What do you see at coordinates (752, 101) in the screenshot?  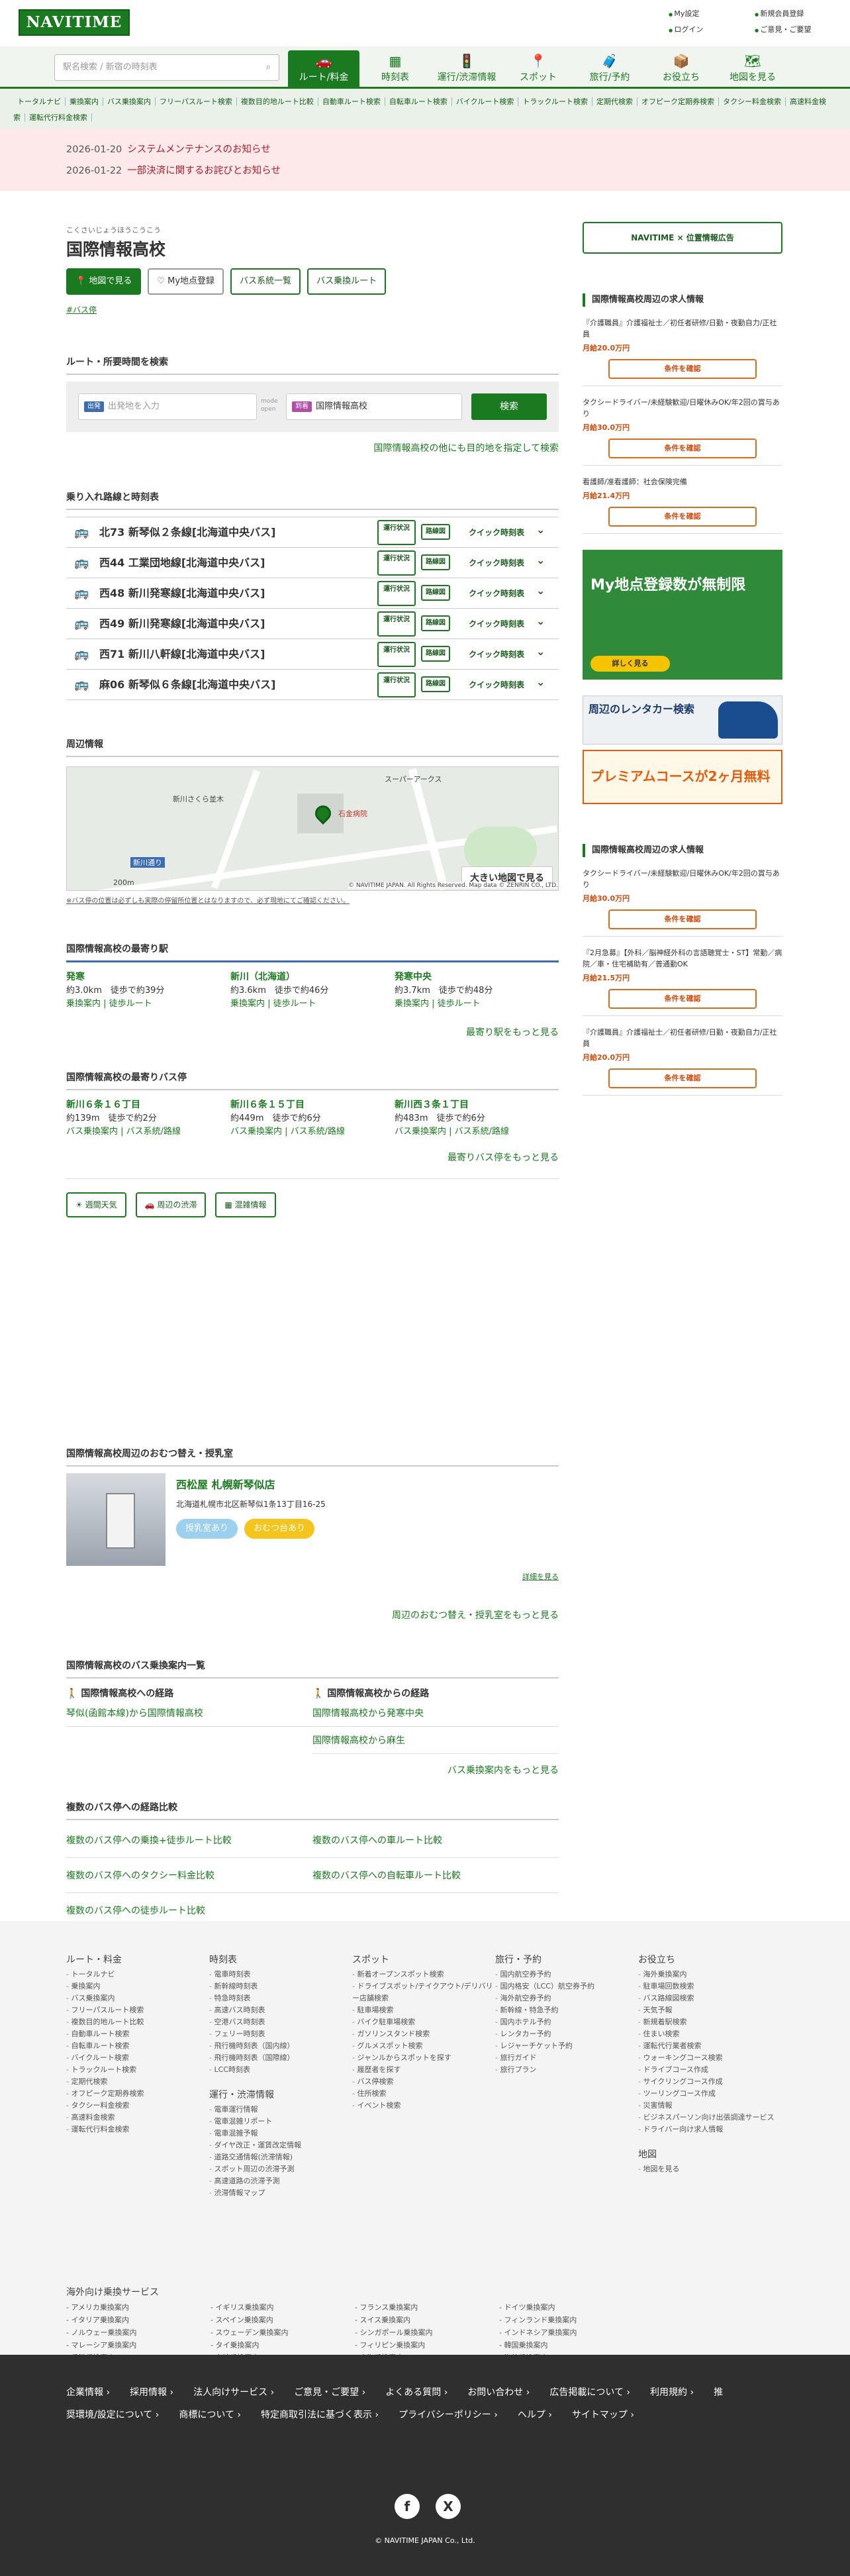 I see `subnav-item: タクシー料金検索` at bounding box center [752, 101].